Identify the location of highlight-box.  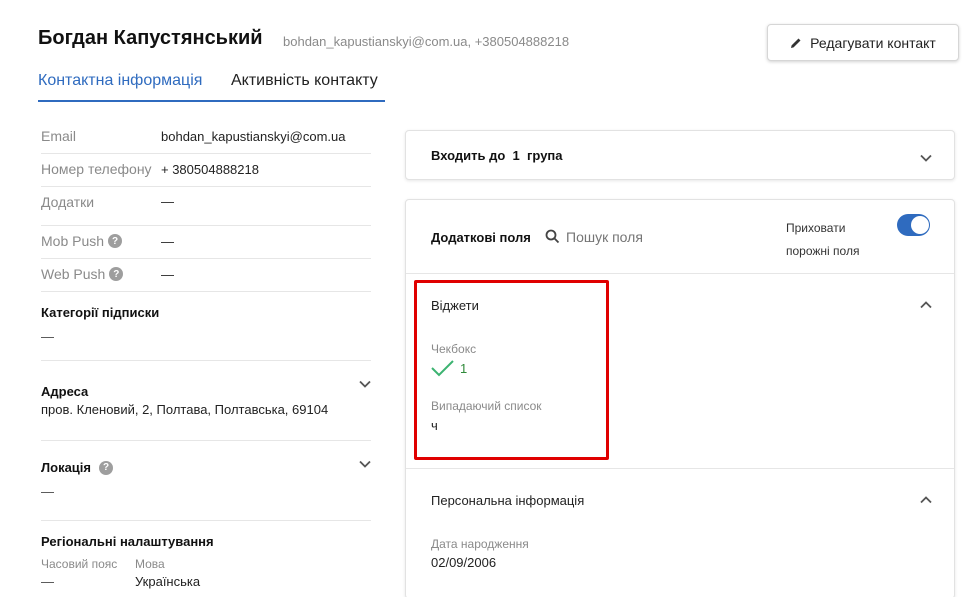
(511, 370).